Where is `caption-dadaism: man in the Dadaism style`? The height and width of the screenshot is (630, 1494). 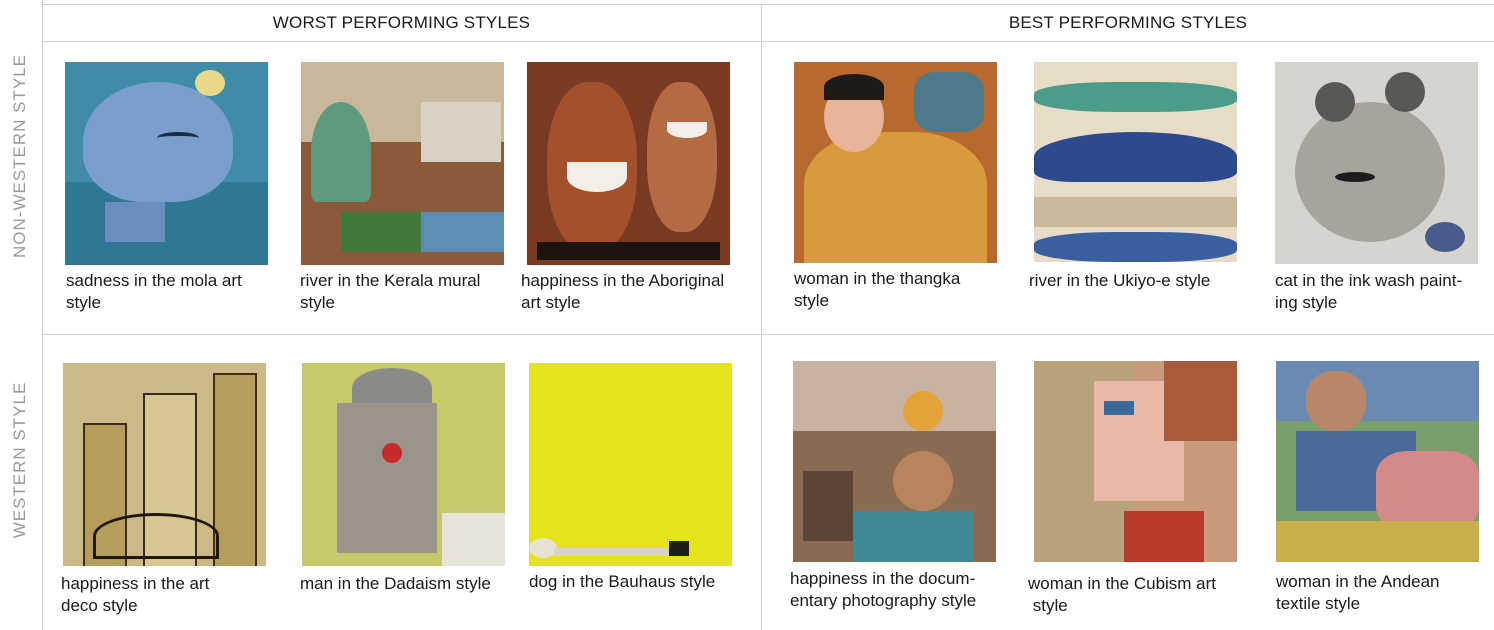 caption-dadaism: man in the Dadaism style is located at coordinates (410, 584).